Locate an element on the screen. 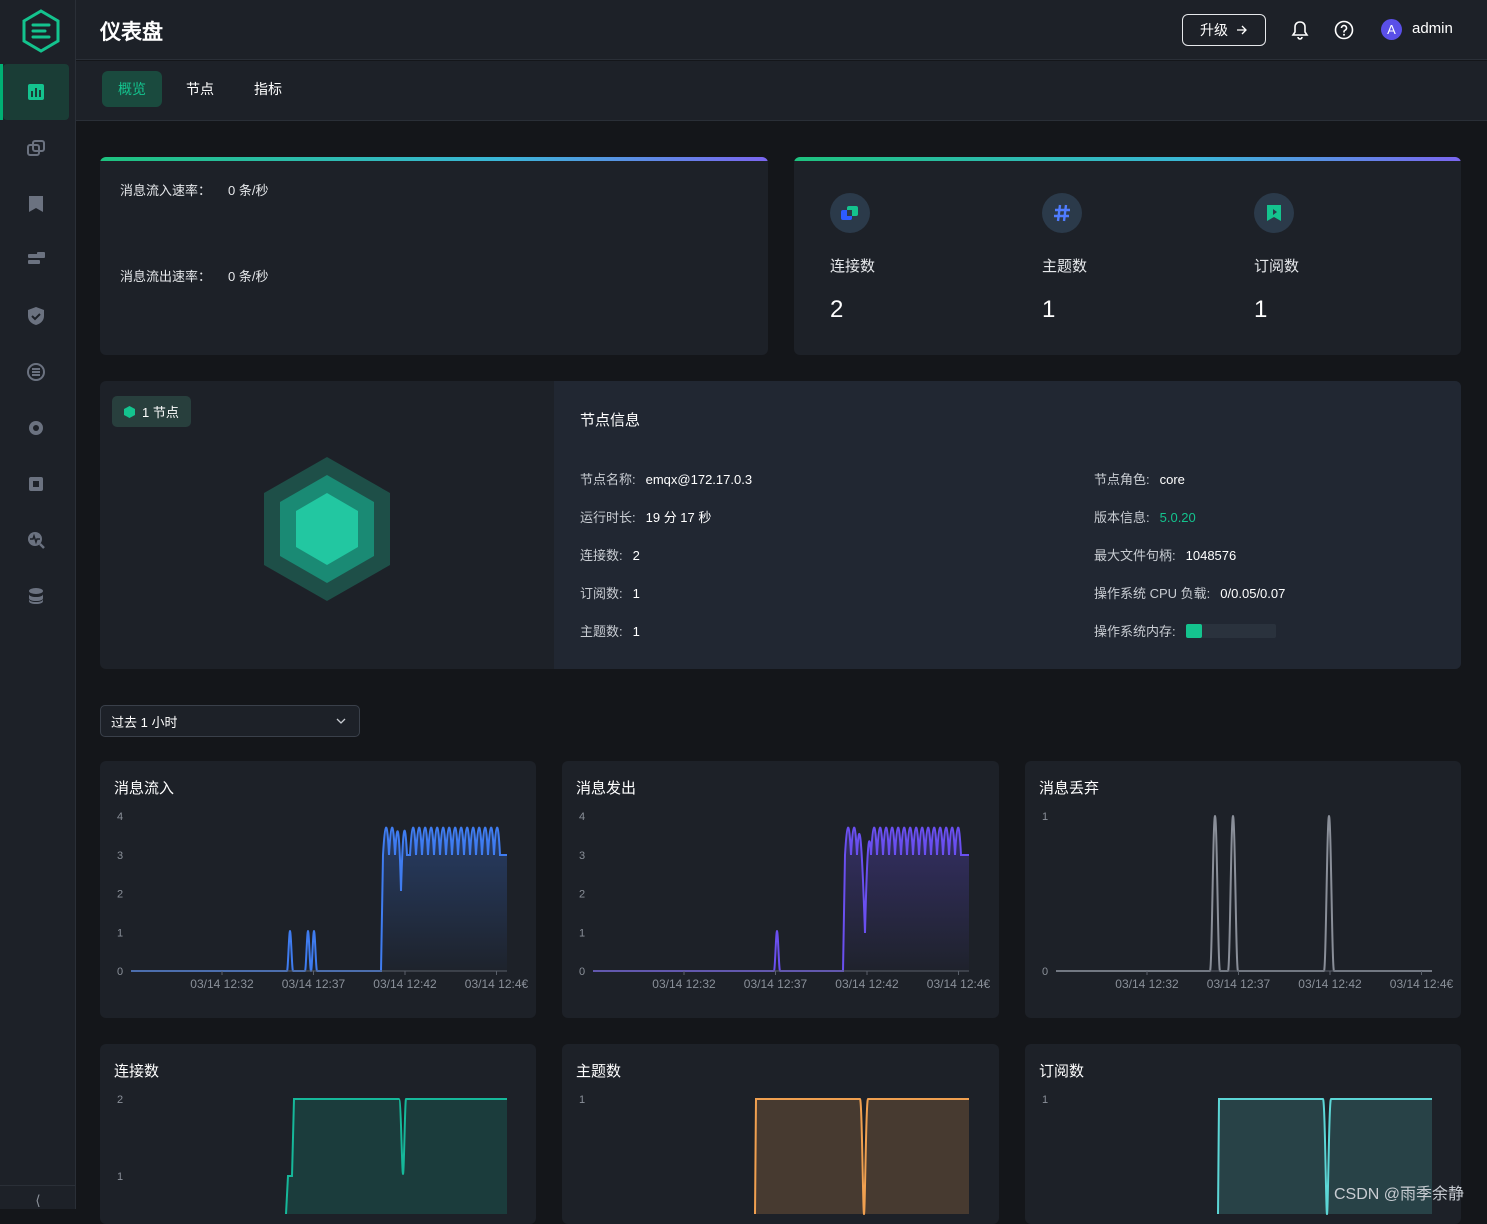  tab-nodes: 节点 is located at coordinates (200, 89).